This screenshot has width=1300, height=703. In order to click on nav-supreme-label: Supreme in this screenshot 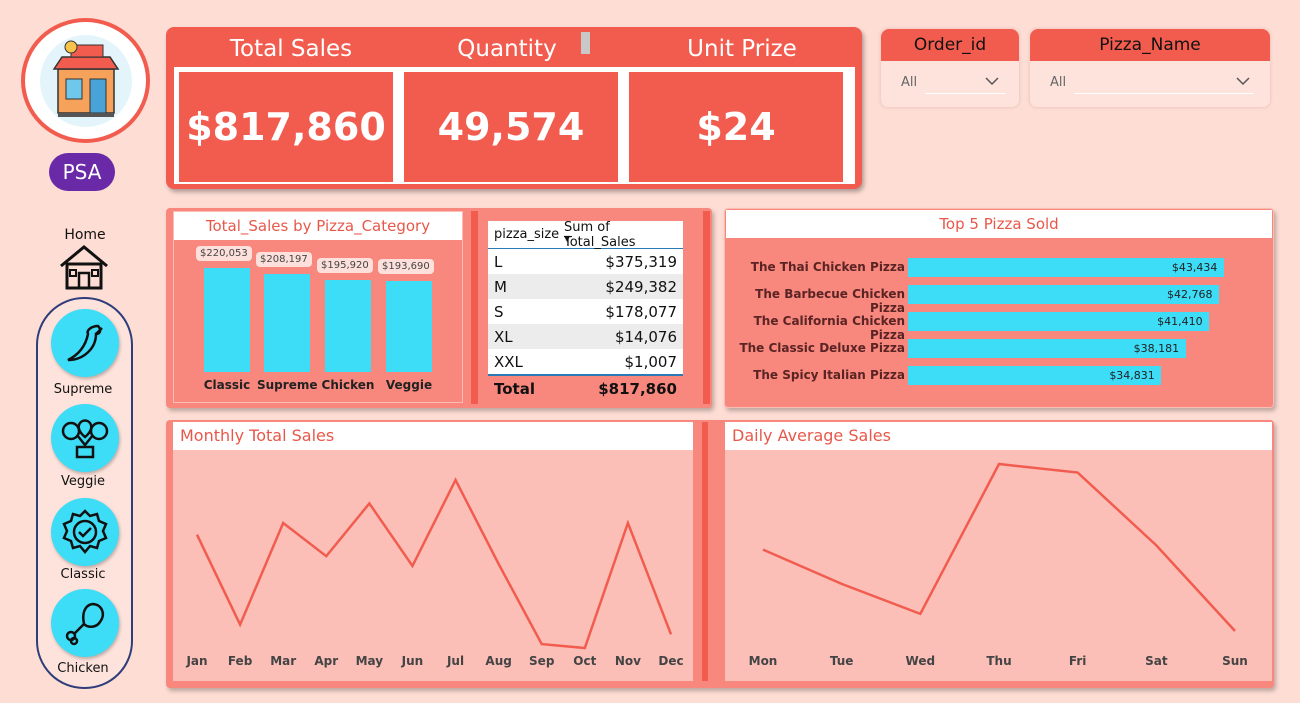, I will do `click(83, 389)`.